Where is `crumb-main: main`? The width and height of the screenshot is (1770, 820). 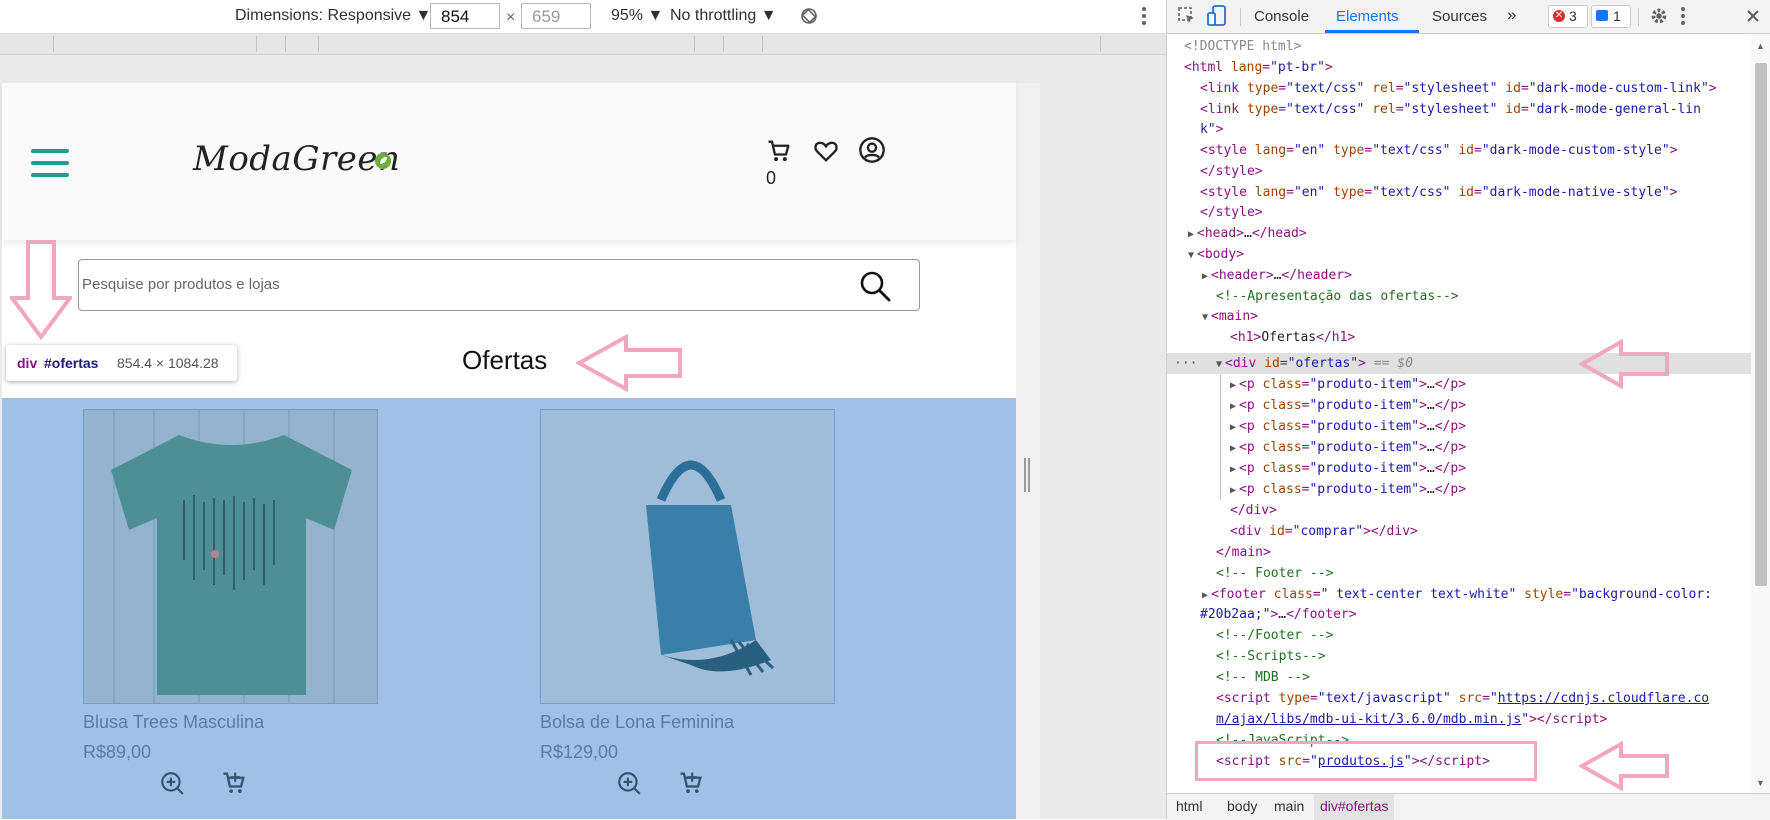 crumb-main: main is located at coordinates (1289, 806).